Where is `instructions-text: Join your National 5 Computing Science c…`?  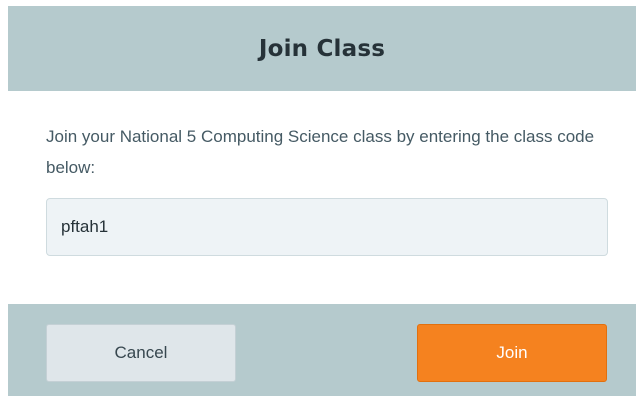 instructions-text: Join your National 5 Computing Science c… is located at coordinates (320, 152).